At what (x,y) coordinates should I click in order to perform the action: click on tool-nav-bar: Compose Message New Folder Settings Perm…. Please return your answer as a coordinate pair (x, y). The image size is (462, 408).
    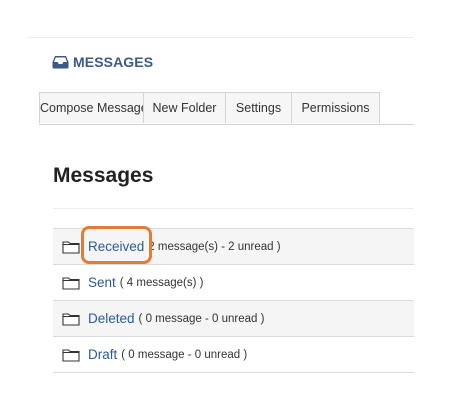
    Looking at the image, I should click on (226, 108).